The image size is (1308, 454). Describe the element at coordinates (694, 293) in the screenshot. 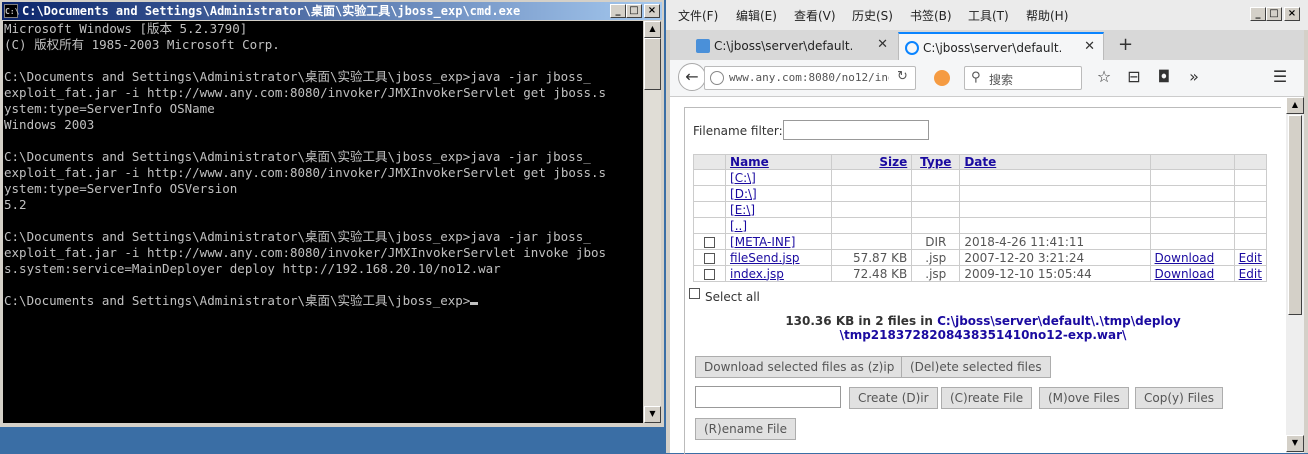

I see `select-all-checkbox` at that location.